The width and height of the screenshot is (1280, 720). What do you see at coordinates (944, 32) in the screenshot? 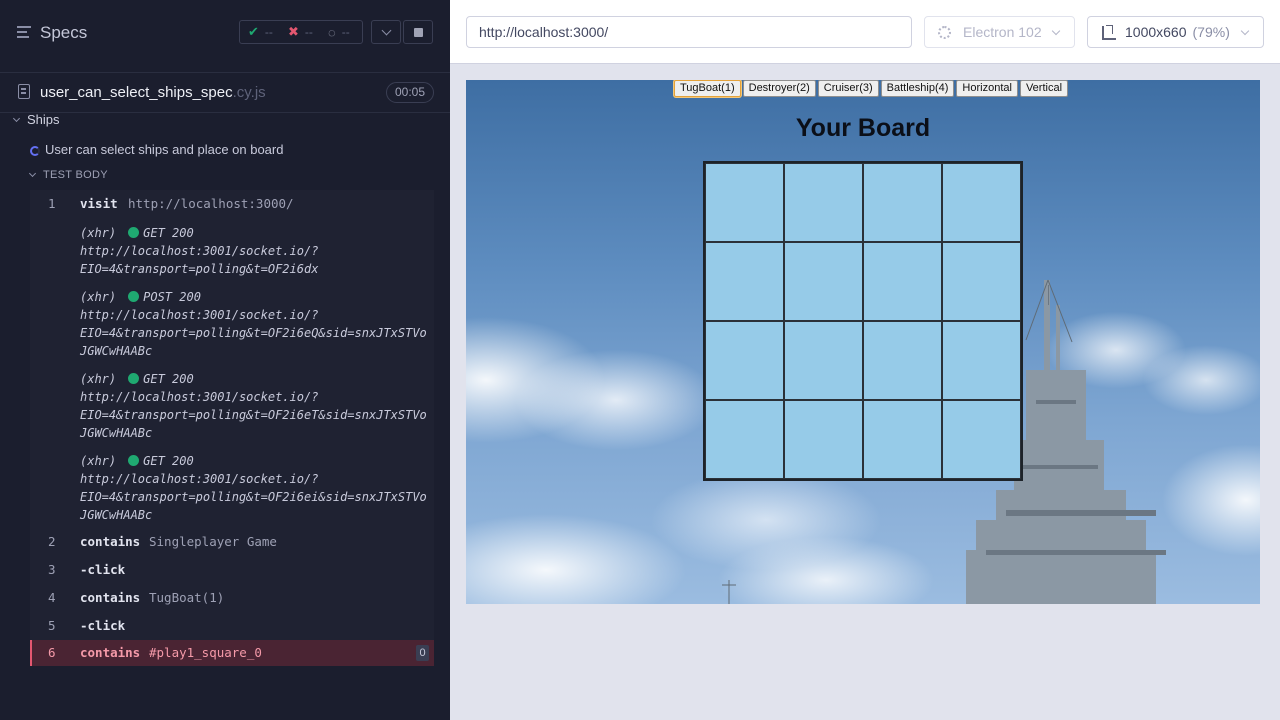
I see `gear-icon` at bounding box center [944, 32].